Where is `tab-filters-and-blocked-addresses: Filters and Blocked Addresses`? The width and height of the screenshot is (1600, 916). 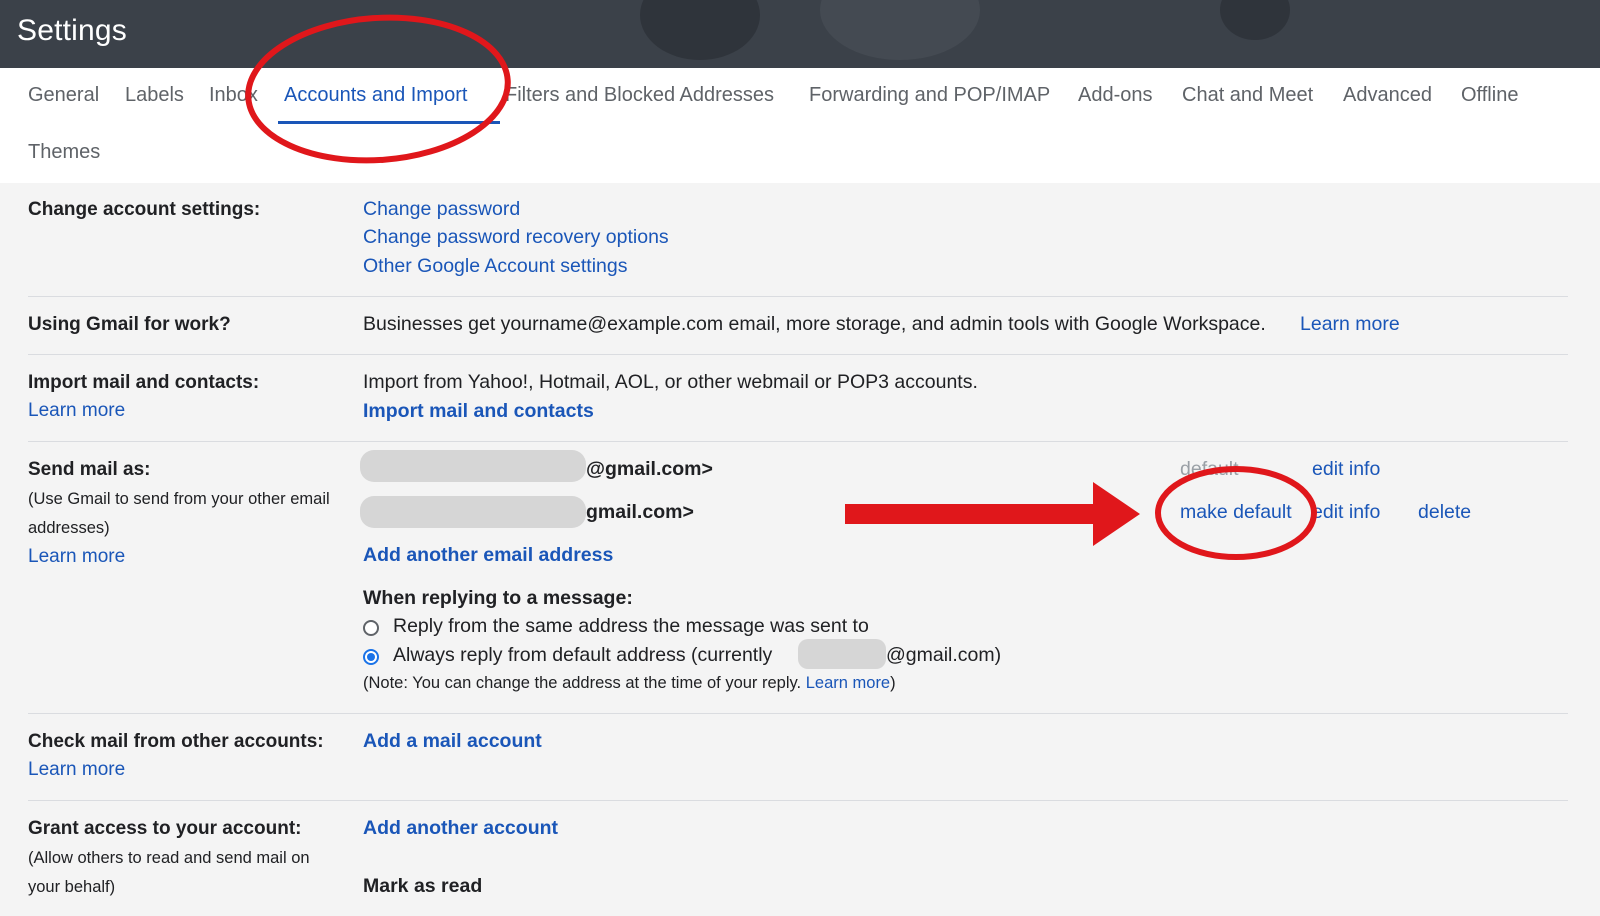
tab-filters-and-blocked-addresses: Filters and Blocked Addresses is located at coordinates (639, 95).